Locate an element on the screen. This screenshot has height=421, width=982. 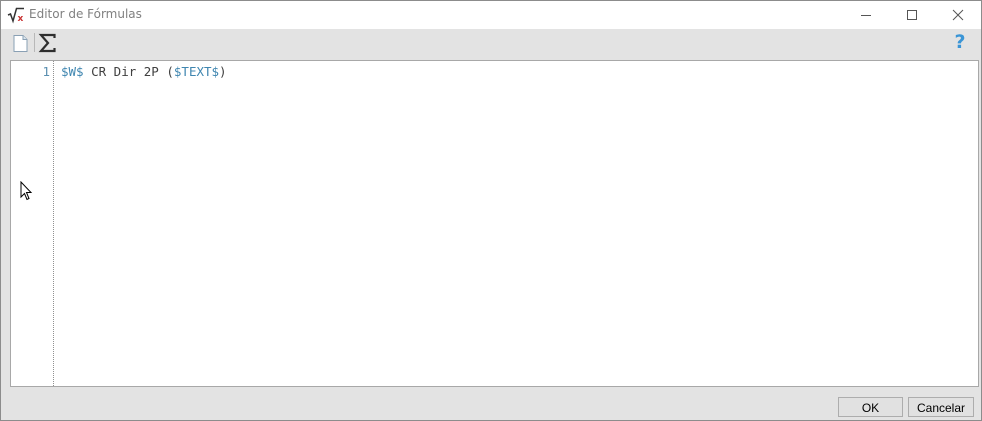
maximize-button is located at coordinates (912, 15).